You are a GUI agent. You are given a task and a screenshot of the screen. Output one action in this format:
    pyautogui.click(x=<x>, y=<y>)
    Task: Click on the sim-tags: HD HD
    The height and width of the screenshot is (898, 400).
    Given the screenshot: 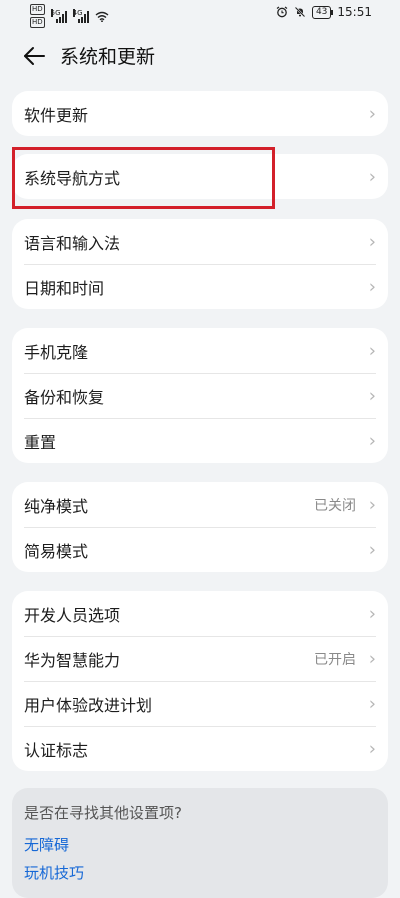 What is the action you would take?
    pyautogui.click(x=37, y=16)
    